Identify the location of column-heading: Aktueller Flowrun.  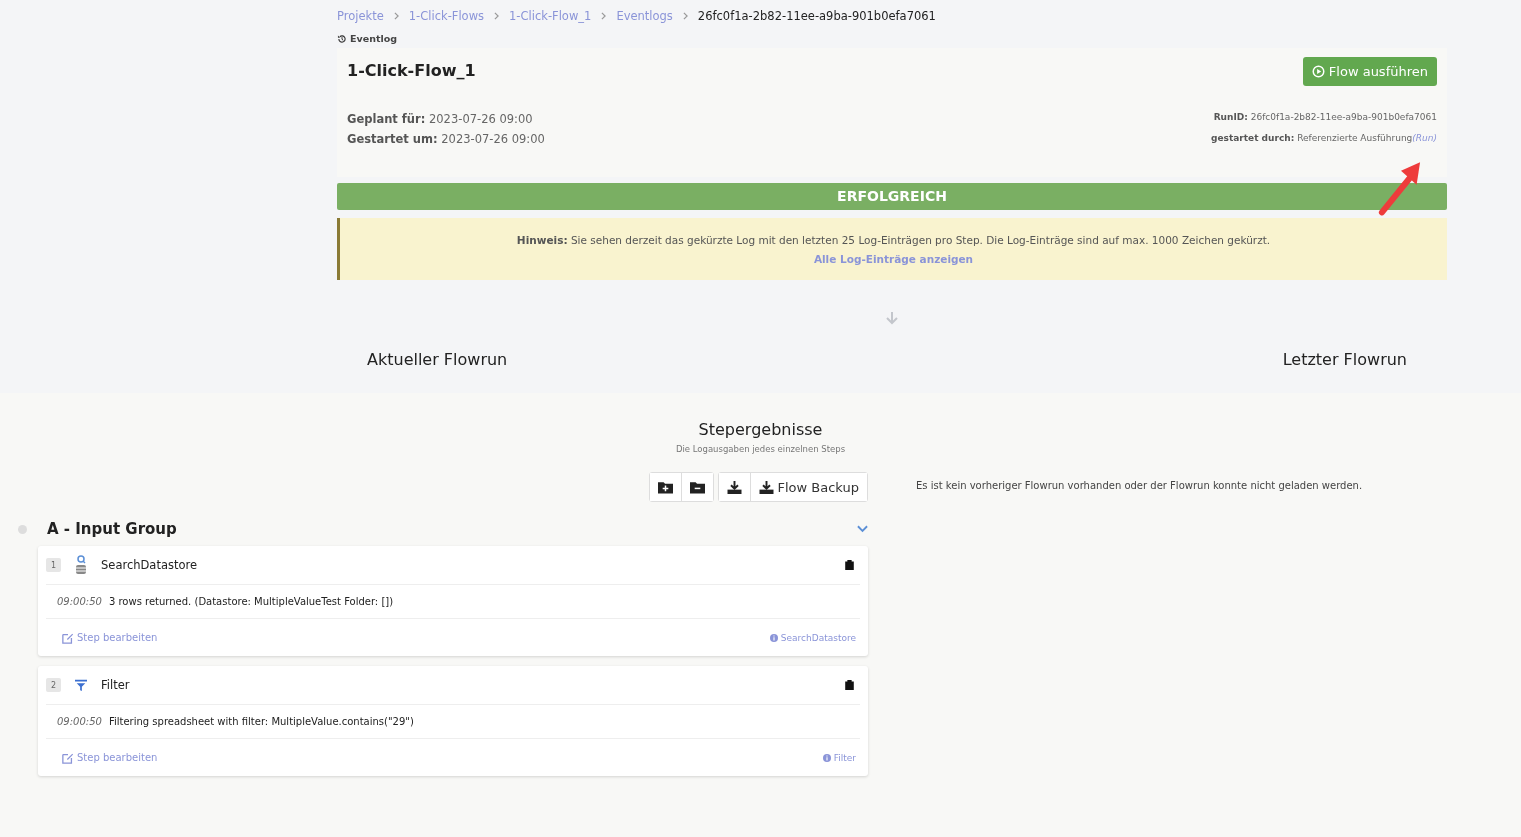
(437, 359).